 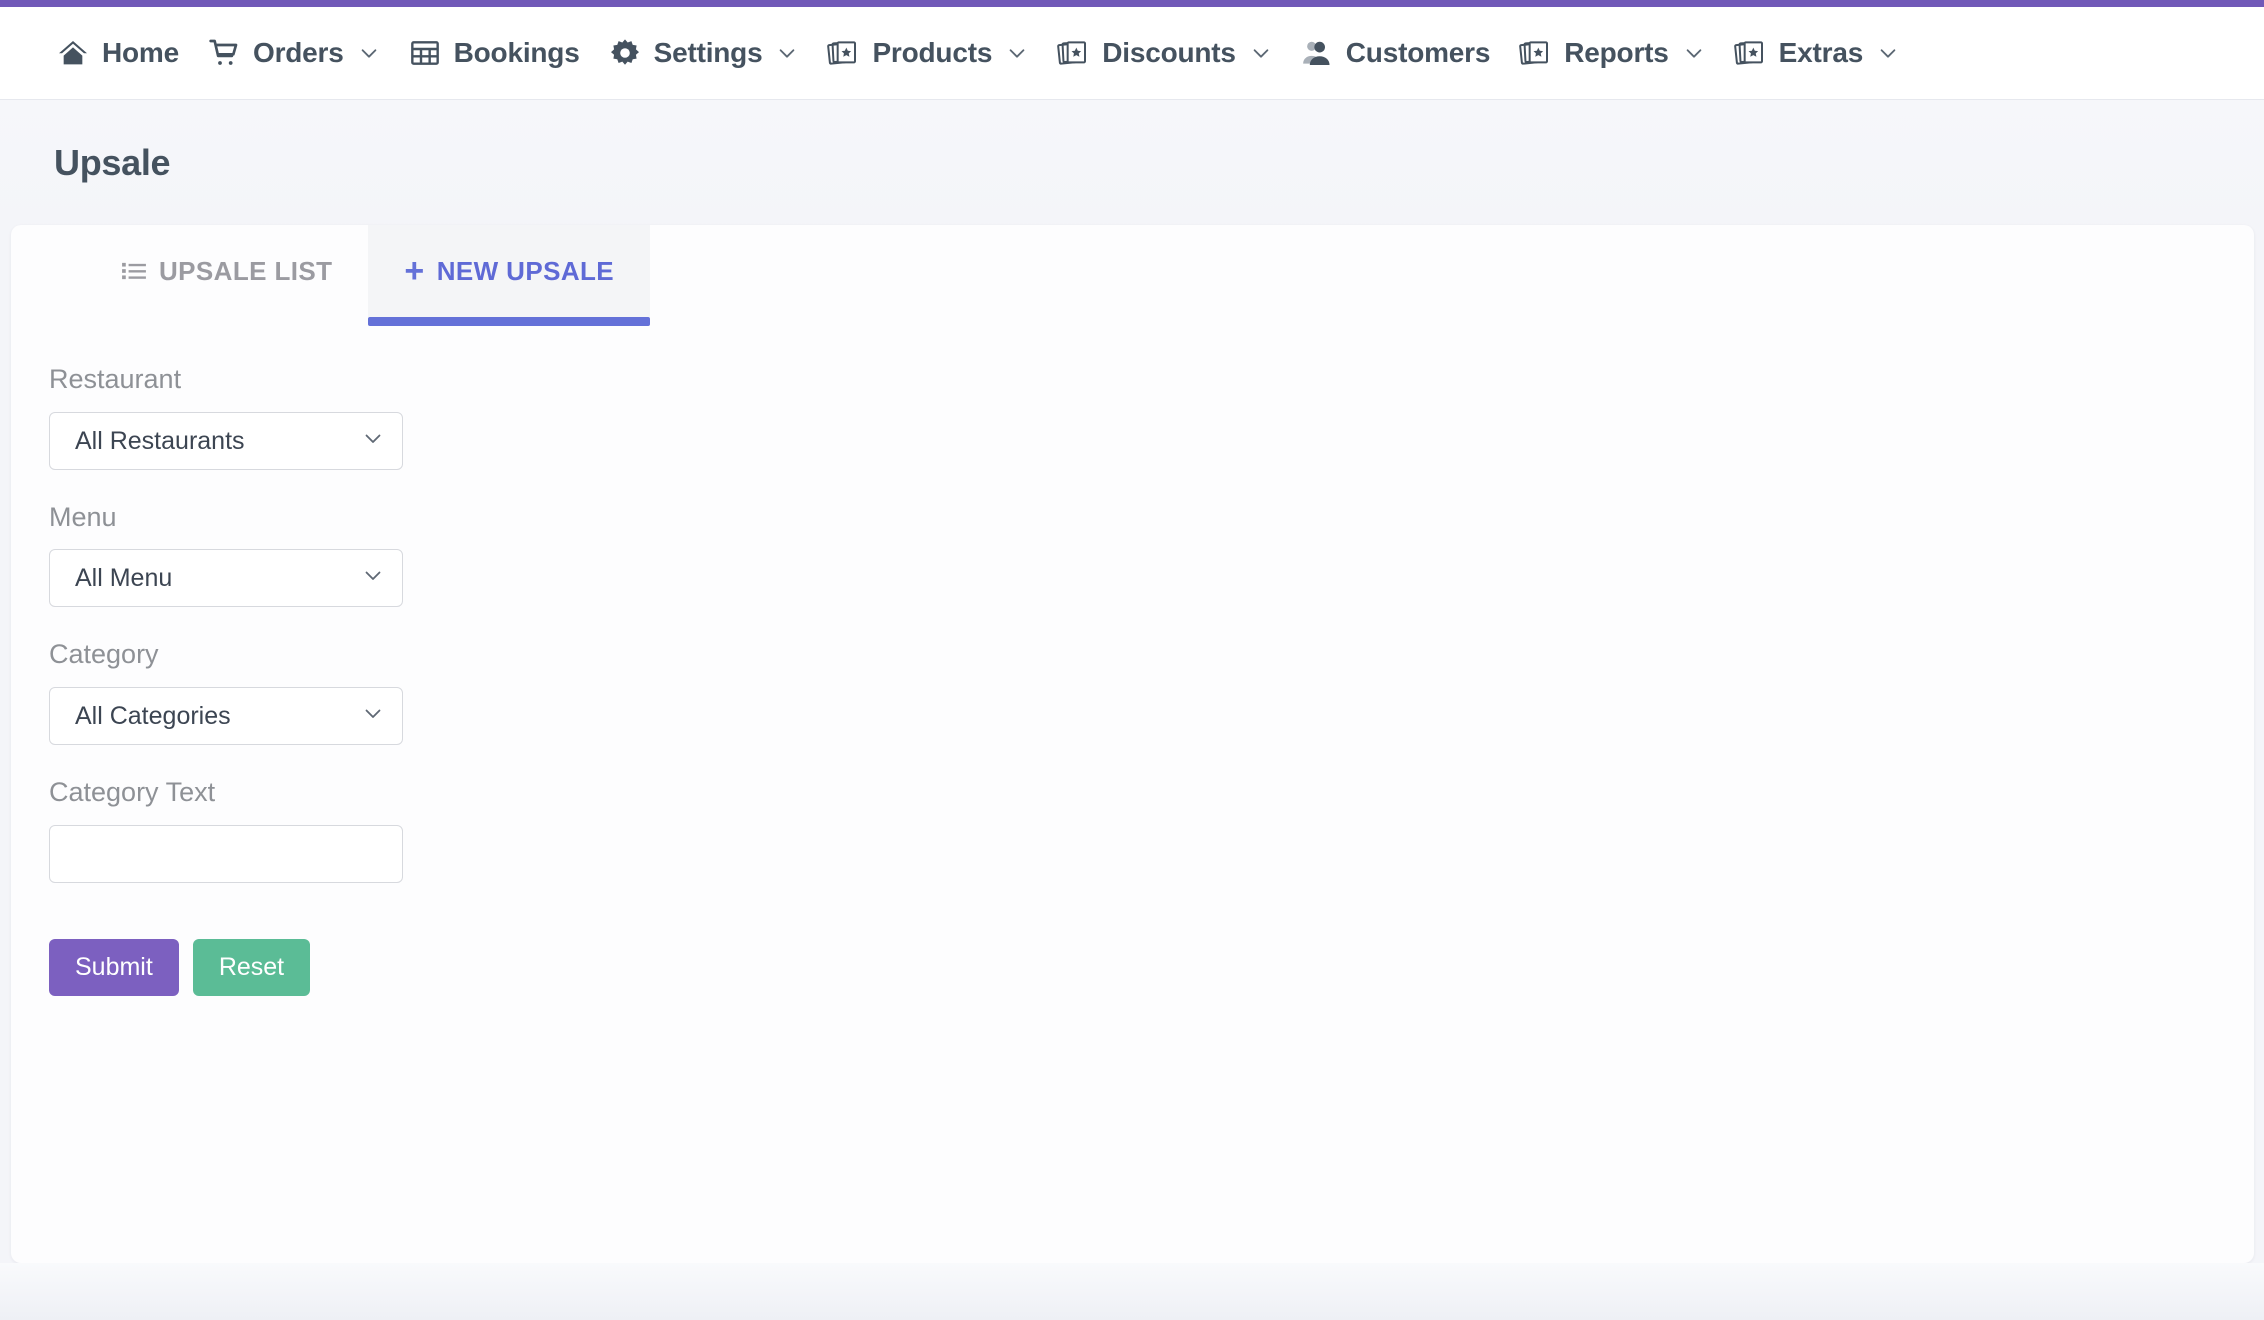 I want to click on nav-item-settings: Settings, so click(x=703, y=53).